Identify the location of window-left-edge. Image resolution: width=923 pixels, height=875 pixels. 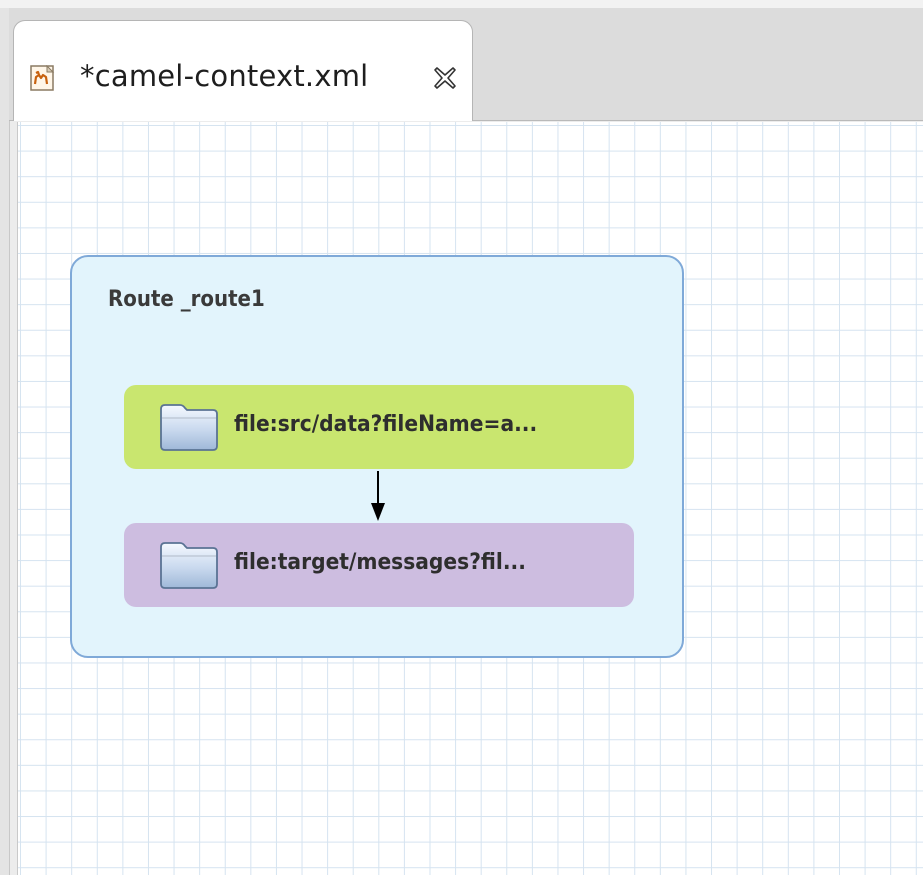
(5, 441).